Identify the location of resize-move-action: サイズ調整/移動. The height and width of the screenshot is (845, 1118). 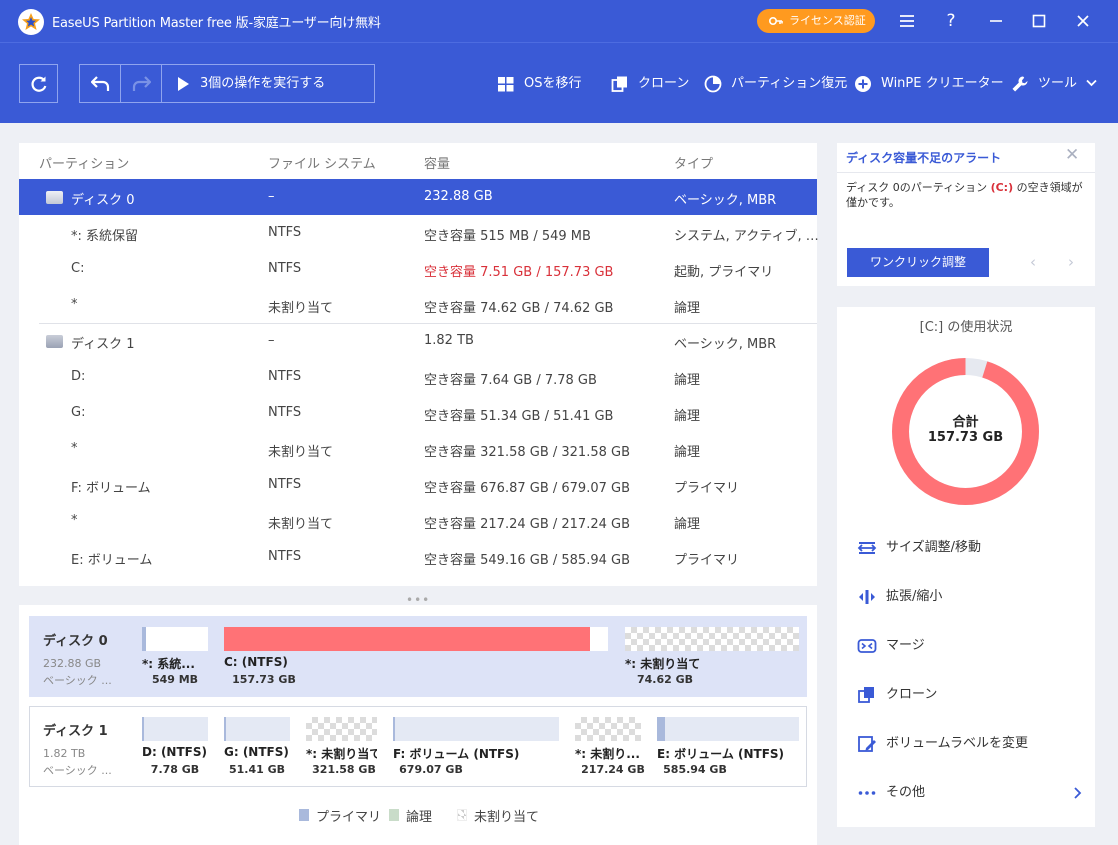
(969, 548).